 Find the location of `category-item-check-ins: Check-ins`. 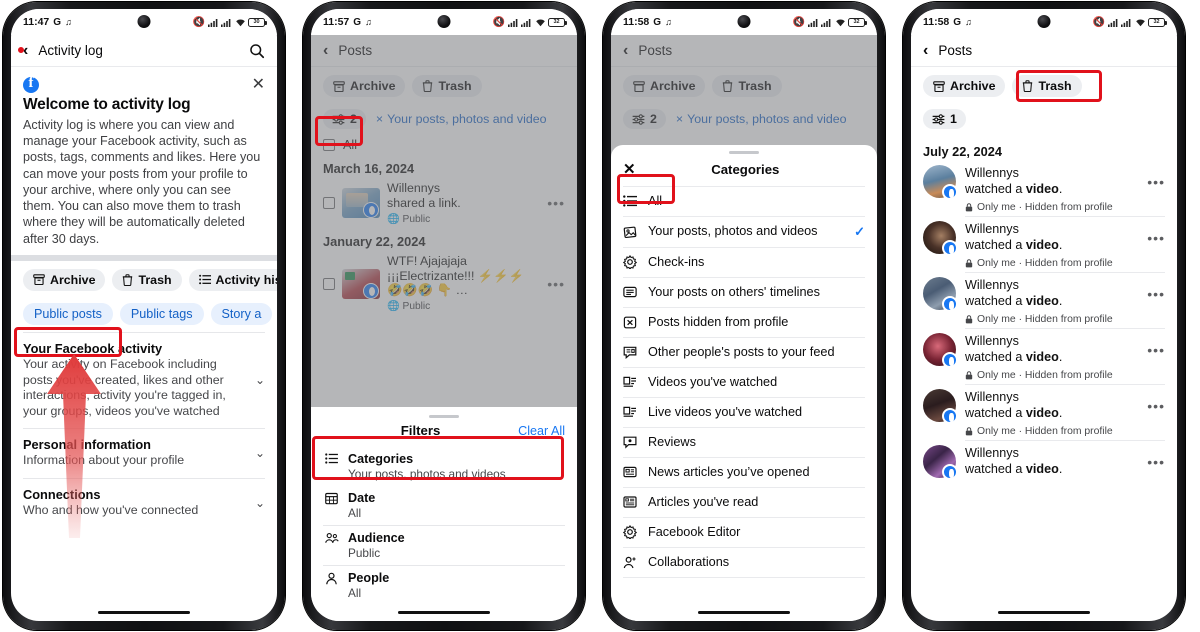

category-item-check-ins: Check-ins is located at coordinates (744, 262).